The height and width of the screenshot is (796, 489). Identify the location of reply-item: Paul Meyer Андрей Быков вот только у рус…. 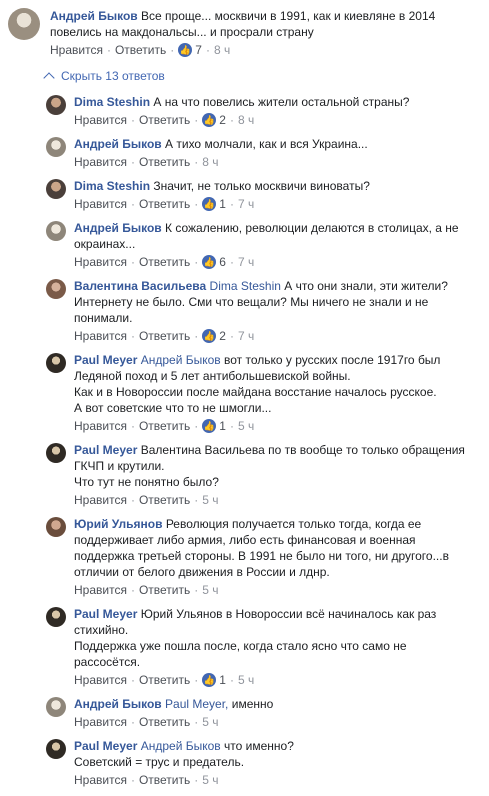
(266, 393).